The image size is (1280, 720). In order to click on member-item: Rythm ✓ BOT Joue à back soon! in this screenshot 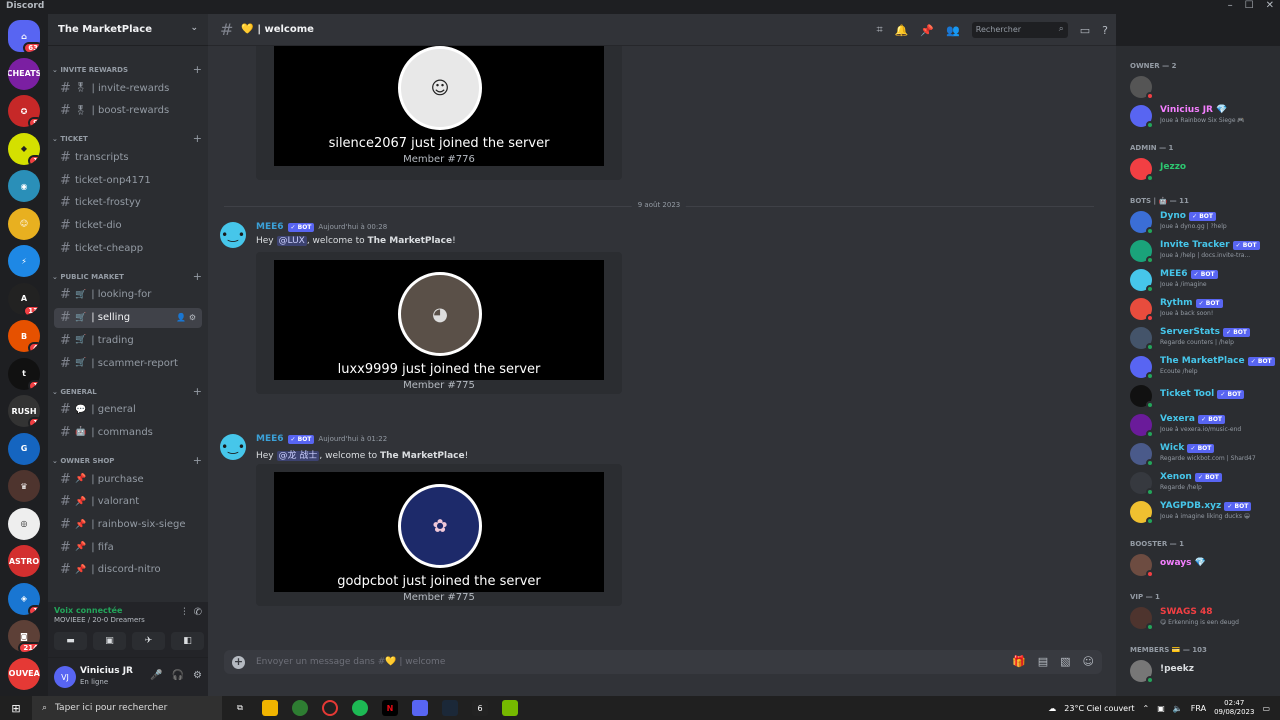, I will do `click(1203, 309)`.